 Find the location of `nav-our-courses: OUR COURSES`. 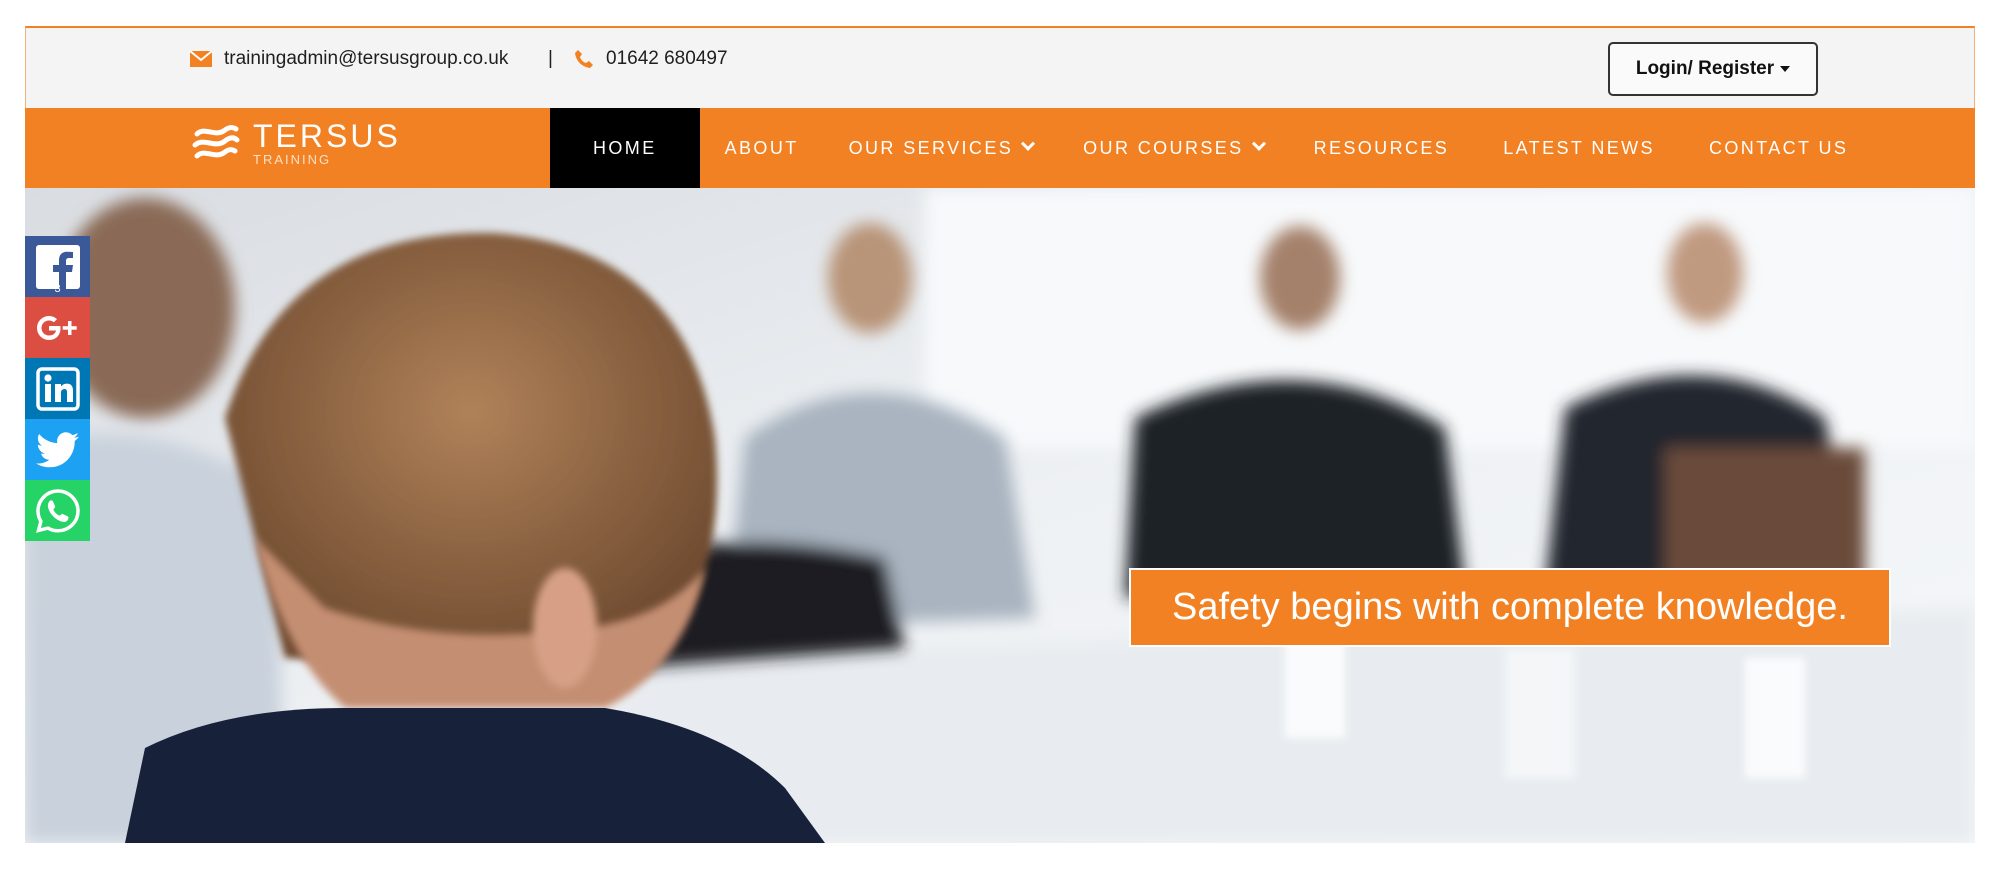

nav-our-courses: OUR COURSES is located at coordinates (1173, 148).